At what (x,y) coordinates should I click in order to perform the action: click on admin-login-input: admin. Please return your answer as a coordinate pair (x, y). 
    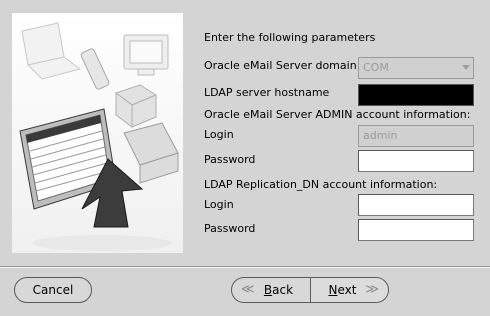
    Looking at the image, I should click on (416, 136).